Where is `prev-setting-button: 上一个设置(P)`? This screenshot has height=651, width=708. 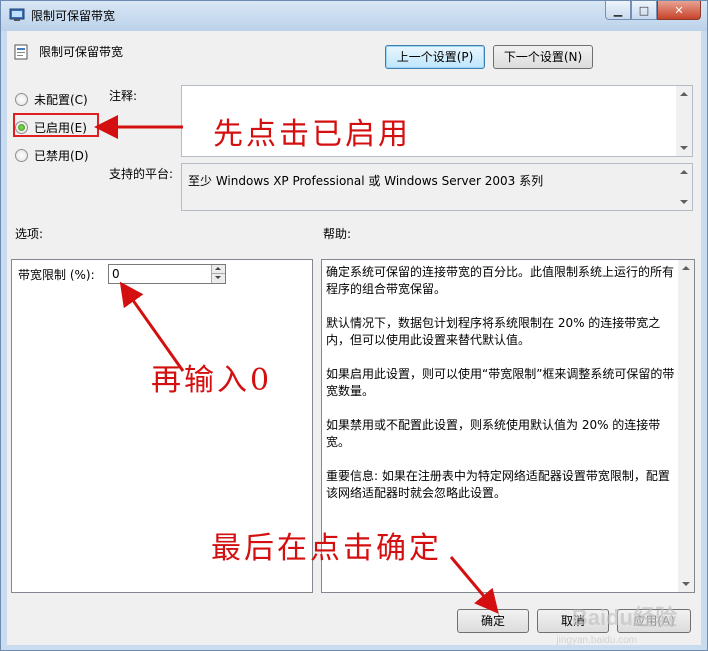
prev-setting-button: 上一个设置(P) is located at coordinates (435, 57).